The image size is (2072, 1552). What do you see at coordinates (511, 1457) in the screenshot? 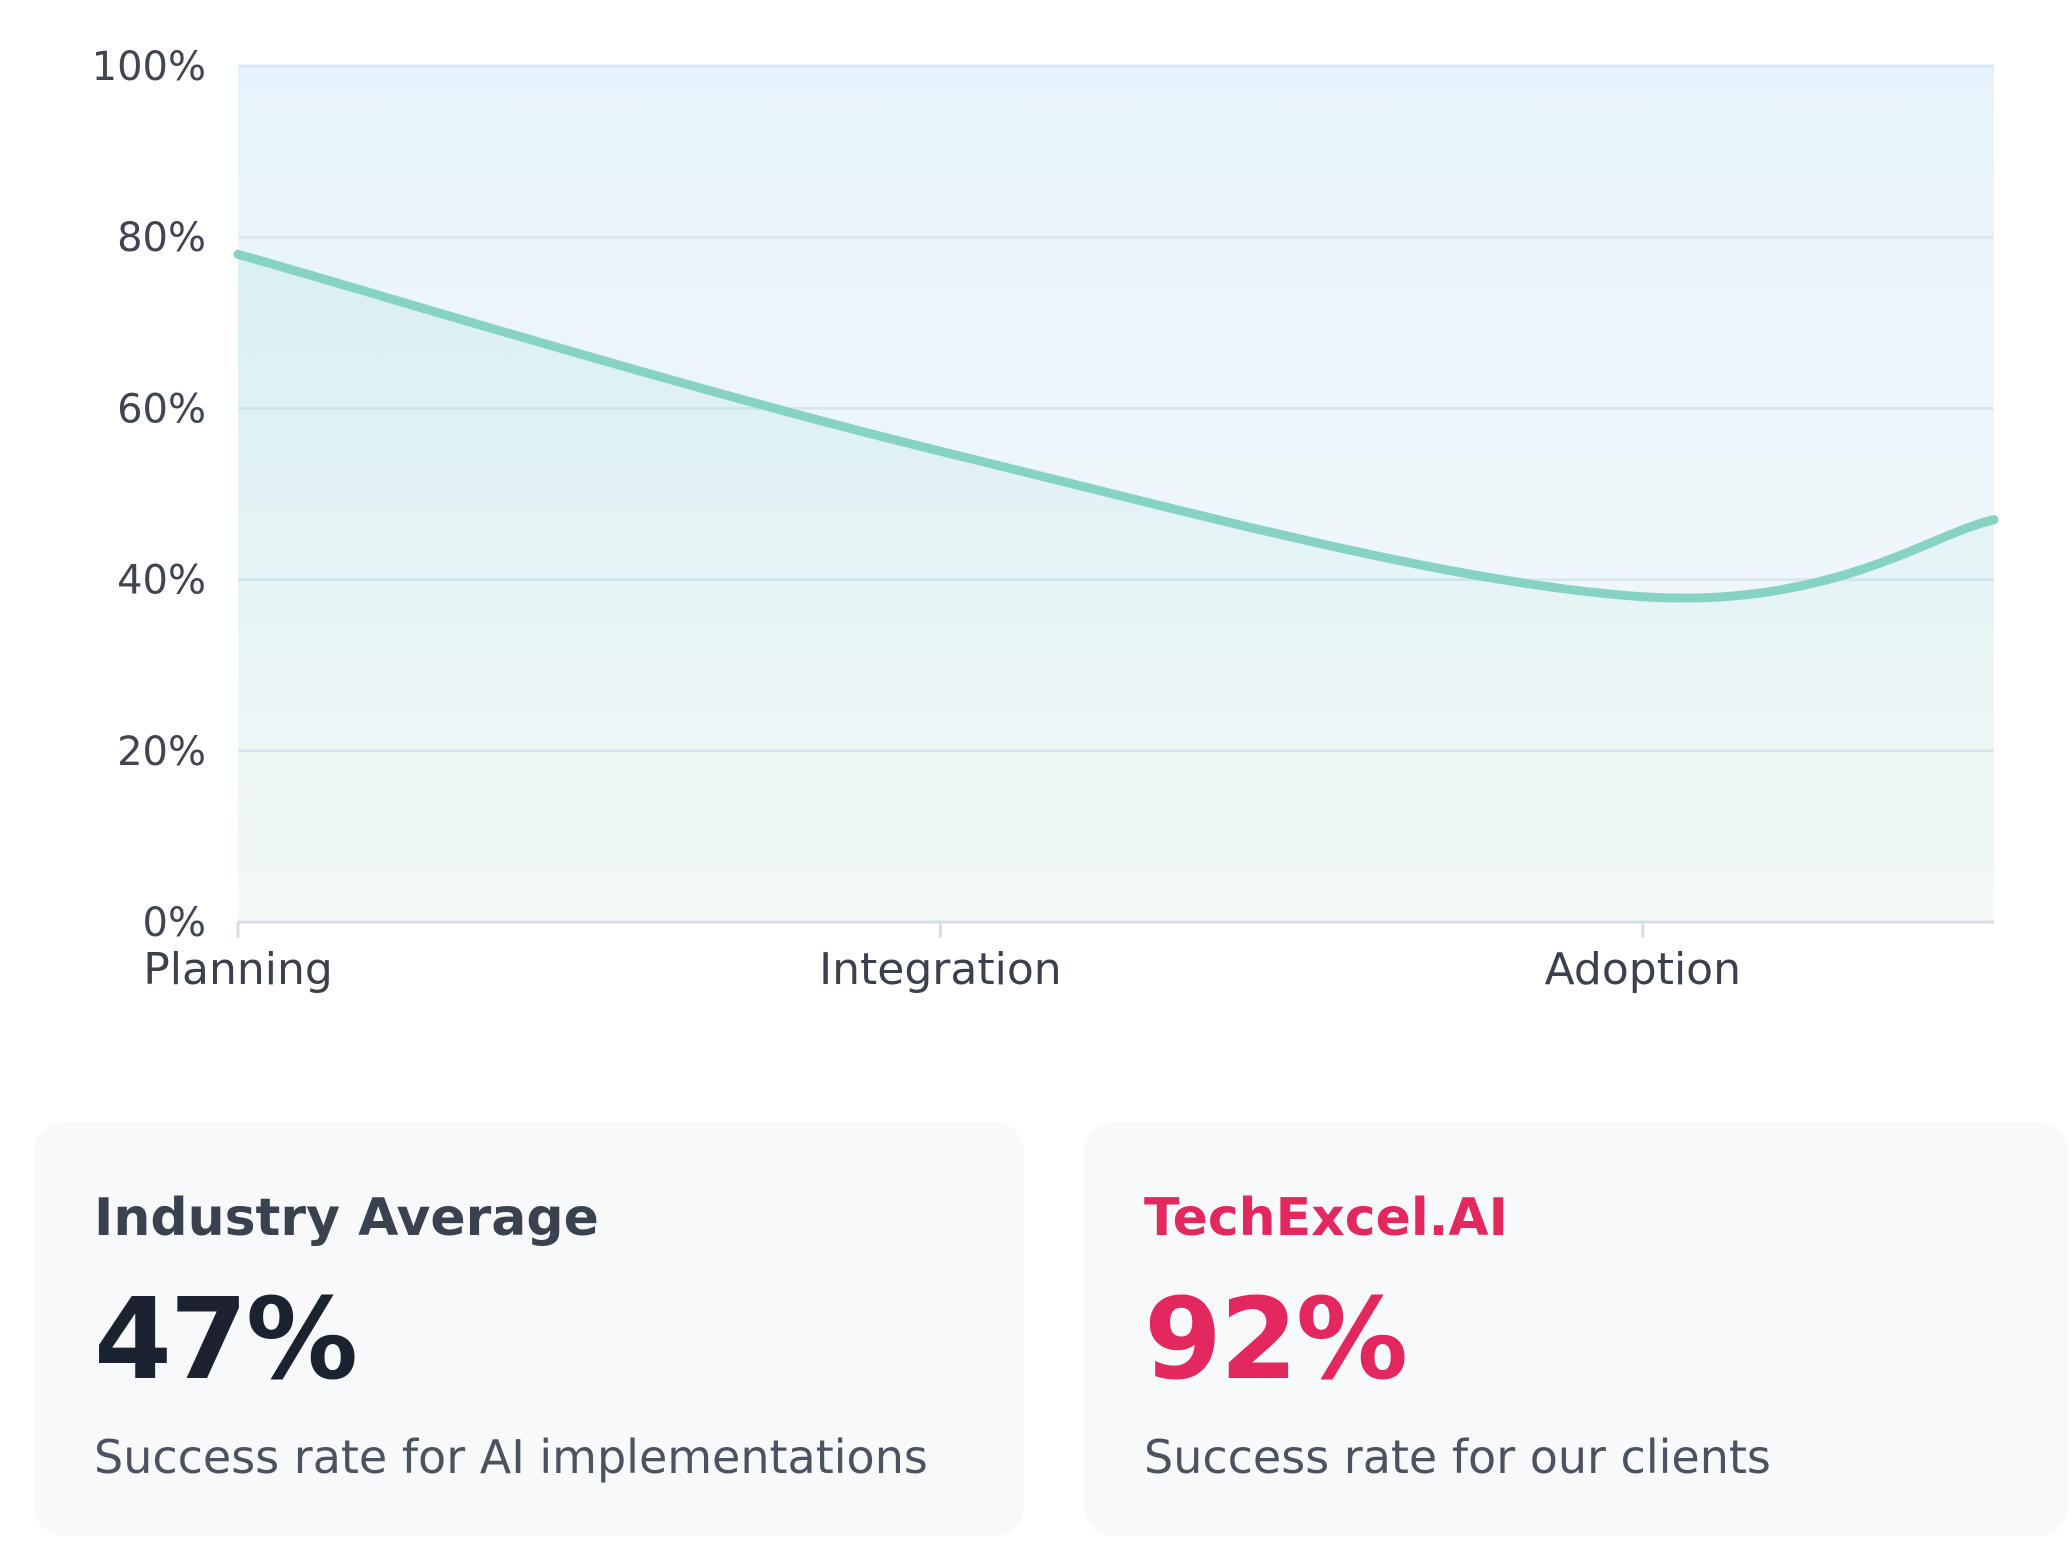
I see `industry-average-description: Success rate for AI implementations` at bounding box center [511, 1457].